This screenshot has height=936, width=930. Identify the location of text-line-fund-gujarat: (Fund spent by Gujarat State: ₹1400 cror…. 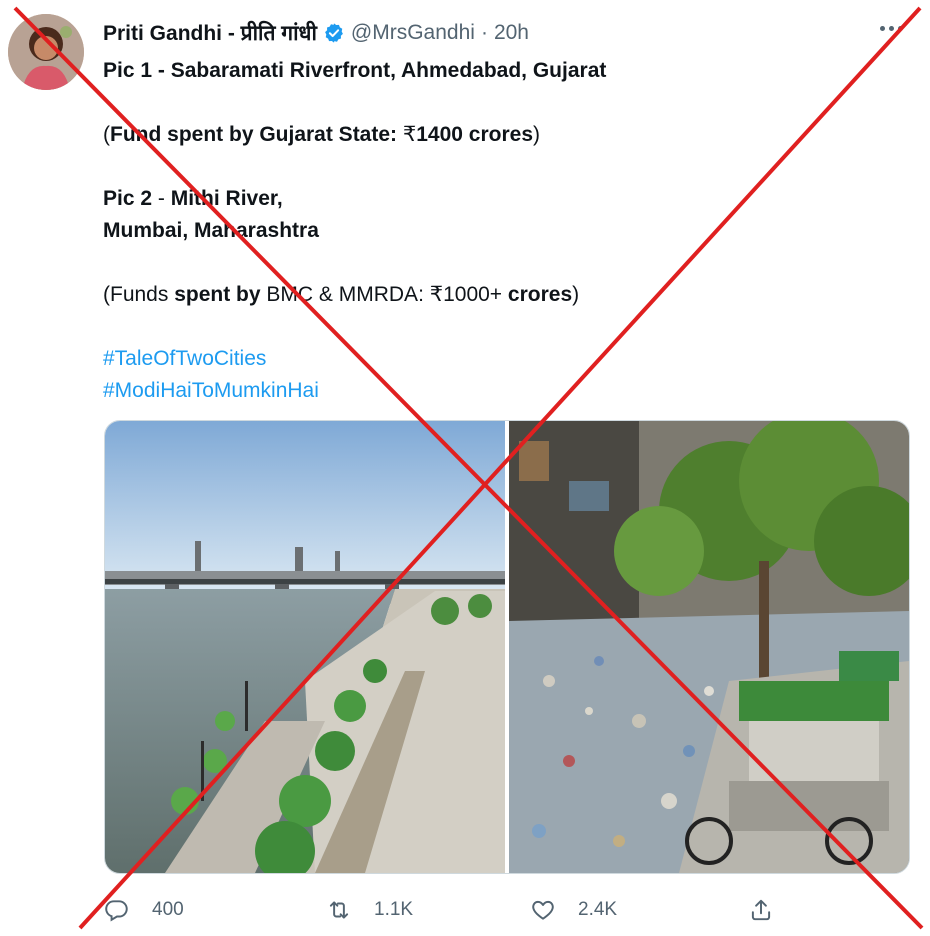
(321, 134).